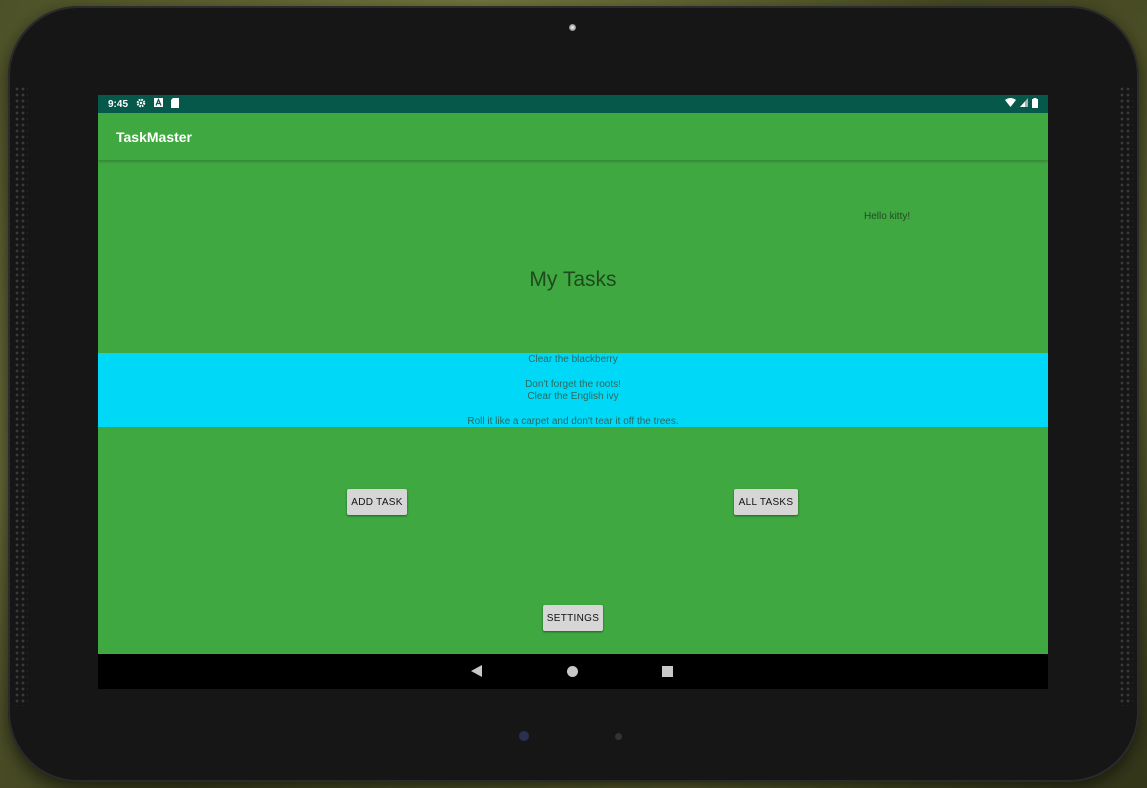  Describe the element at coordinates (573, 396) in the screenshot. I see `task-title: Clear the English ivy` at that location.